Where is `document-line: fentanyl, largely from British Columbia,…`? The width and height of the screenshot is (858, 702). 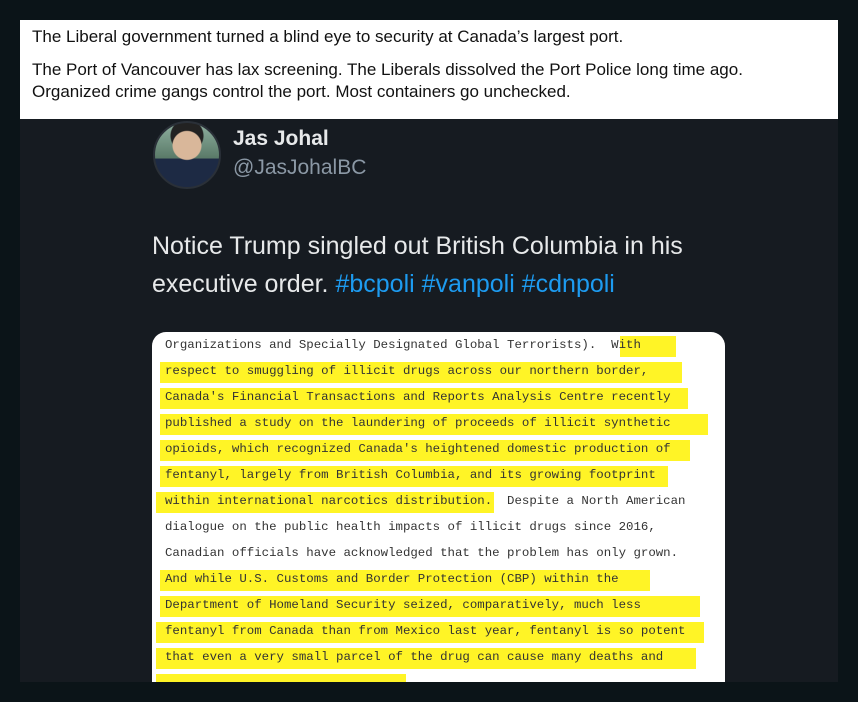 document-line: fentanyl, largely from British Columbia,… is located at coordinates (410, 475).